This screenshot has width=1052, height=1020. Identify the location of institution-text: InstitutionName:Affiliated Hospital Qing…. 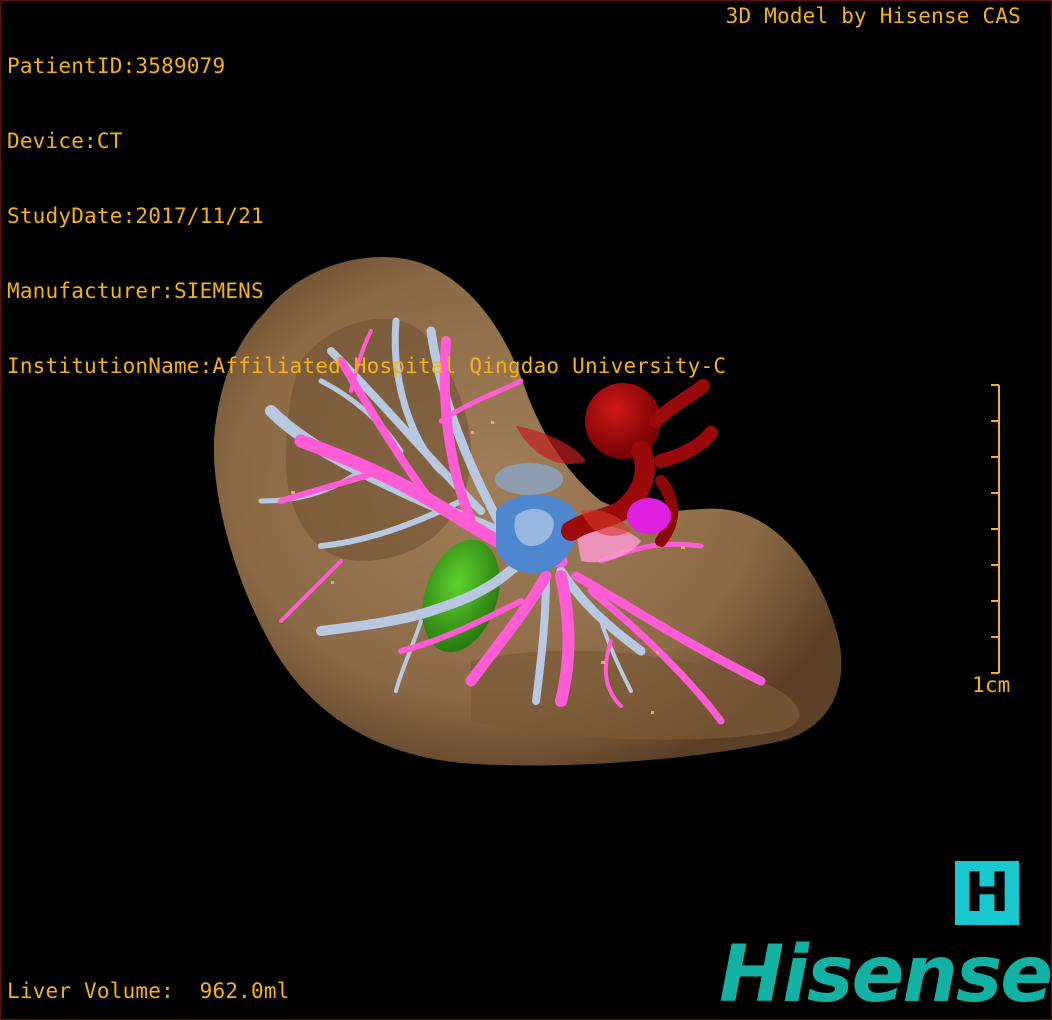
(367, 366).